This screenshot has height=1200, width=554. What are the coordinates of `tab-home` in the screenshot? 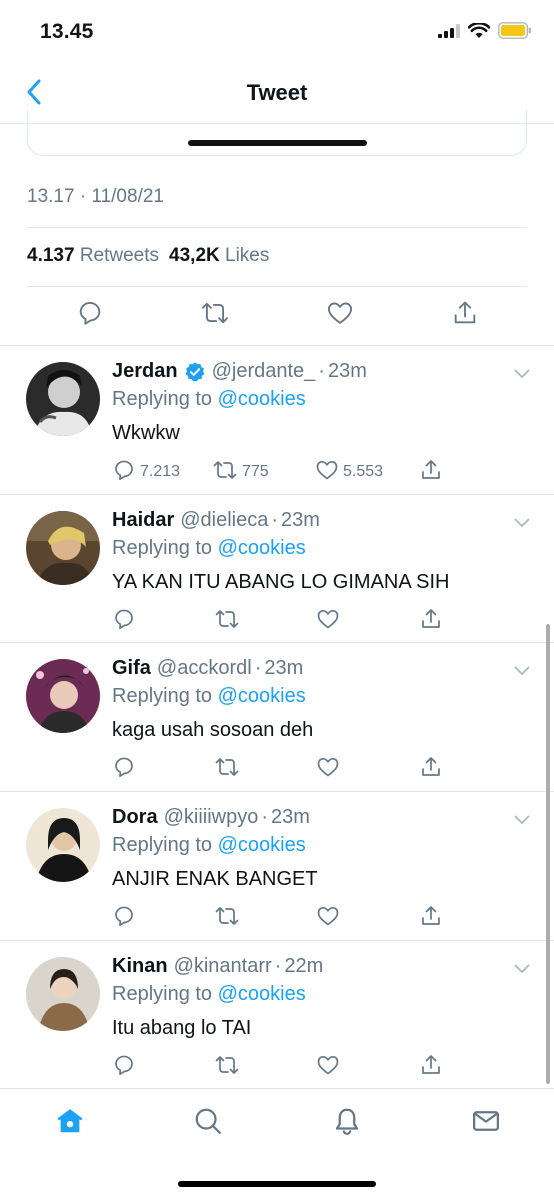 It's located at (70, 1123).